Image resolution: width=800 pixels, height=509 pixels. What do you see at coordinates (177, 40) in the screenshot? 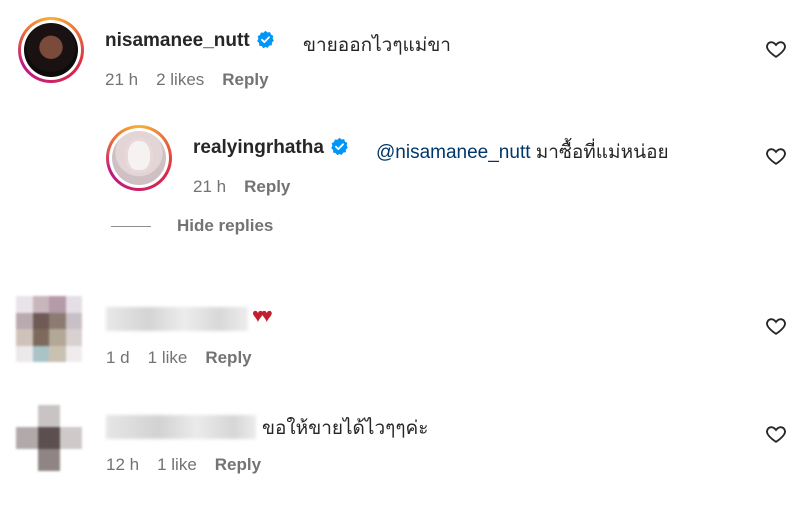
I see `username-link: nisamanee_nutt` at bounding box center [177, 40].